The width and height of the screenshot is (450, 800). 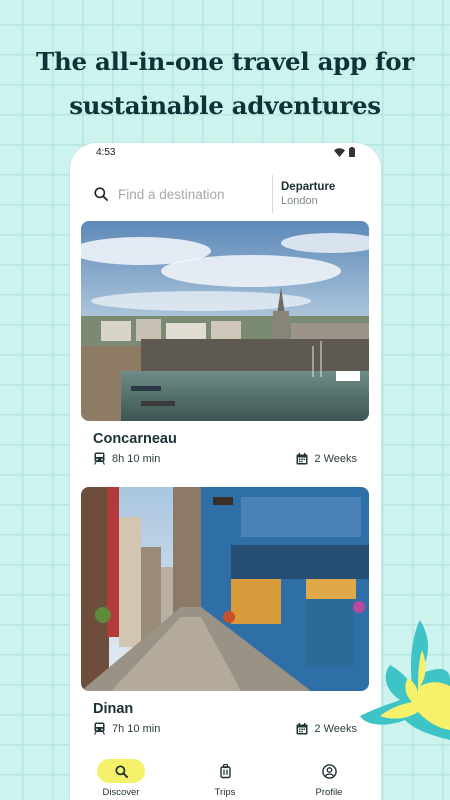 I want to click on departure-label: Departure, so click(x=308, y=187).